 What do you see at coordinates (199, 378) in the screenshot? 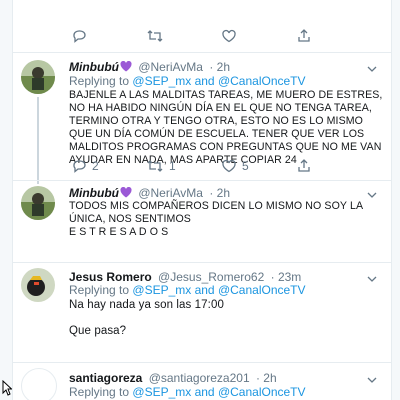
I see `user-handle: @santiagoreza201` at bounding box center [199, 378].